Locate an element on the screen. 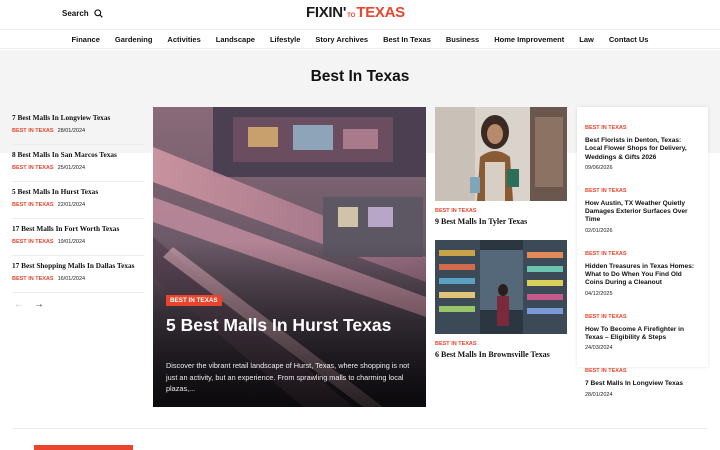 The height and width of the screenshot is (450, 720). sidebar-post-date: 02/01/2026 is located at coordinates (599, 230).